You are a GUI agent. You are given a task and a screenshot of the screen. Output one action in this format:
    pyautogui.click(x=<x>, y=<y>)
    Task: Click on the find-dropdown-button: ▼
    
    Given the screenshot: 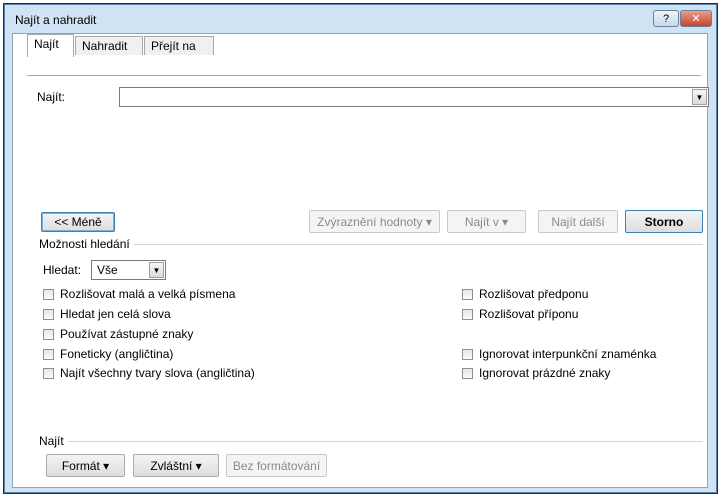 What is the action you would take?
    pyautogui.click(x=699, y=97)
    